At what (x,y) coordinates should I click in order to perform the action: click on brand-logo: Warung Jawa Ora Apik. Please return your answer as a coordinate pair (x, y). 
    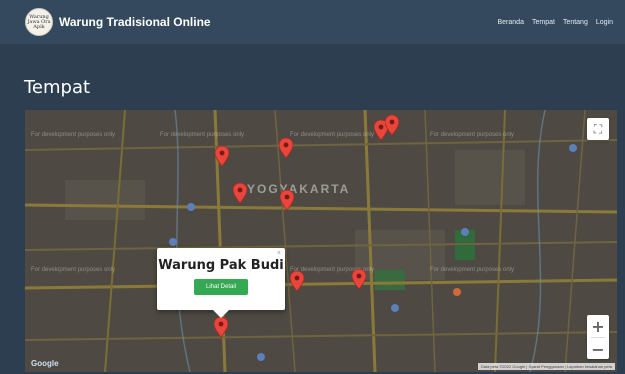
    Looking at the image, I should click on (39, 22).